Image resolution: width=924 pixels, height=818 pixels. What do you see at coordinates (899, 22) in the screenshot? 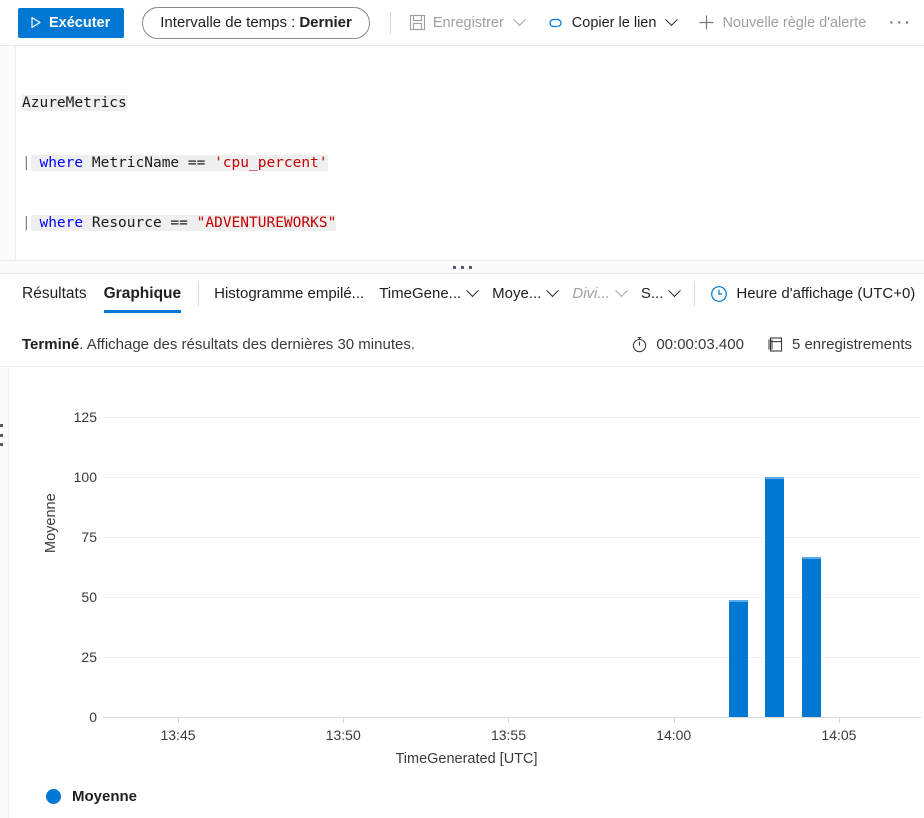
I see `more-commands-button: ···` at bounding box center [899, 22].